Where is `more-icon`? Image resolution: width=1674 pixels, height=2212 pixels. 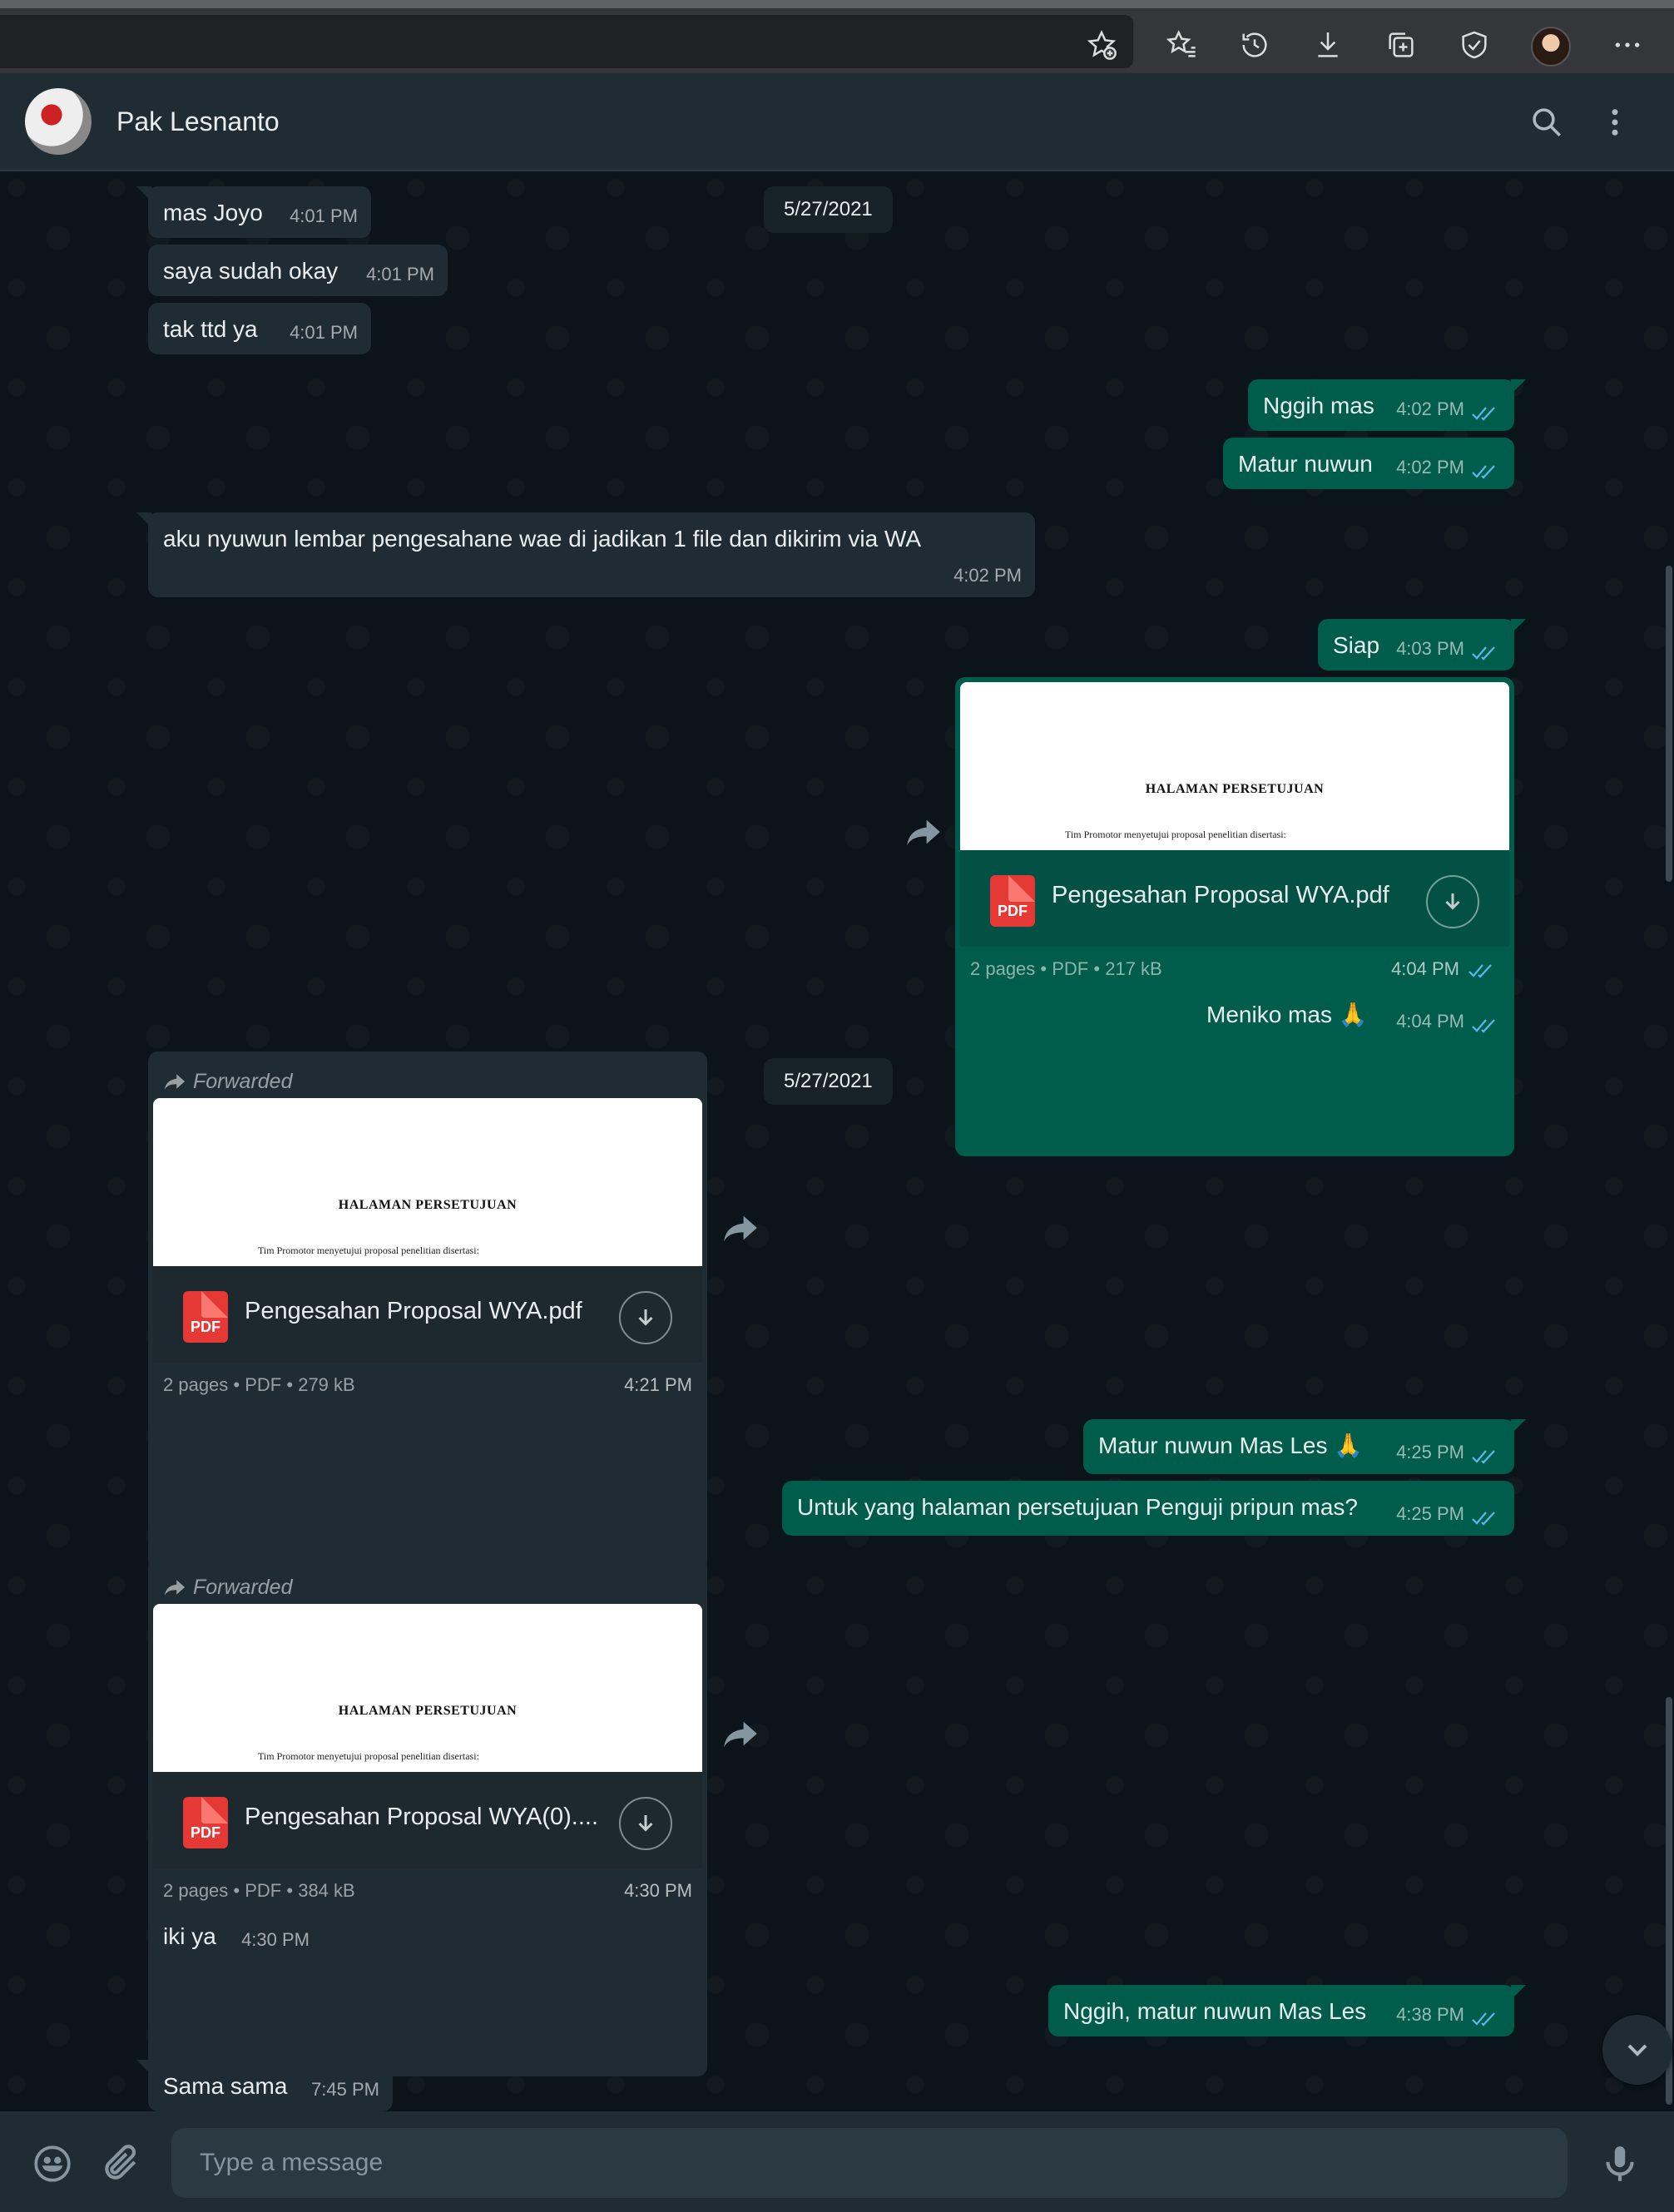
more-icon is located at coordinates (1627, 45).